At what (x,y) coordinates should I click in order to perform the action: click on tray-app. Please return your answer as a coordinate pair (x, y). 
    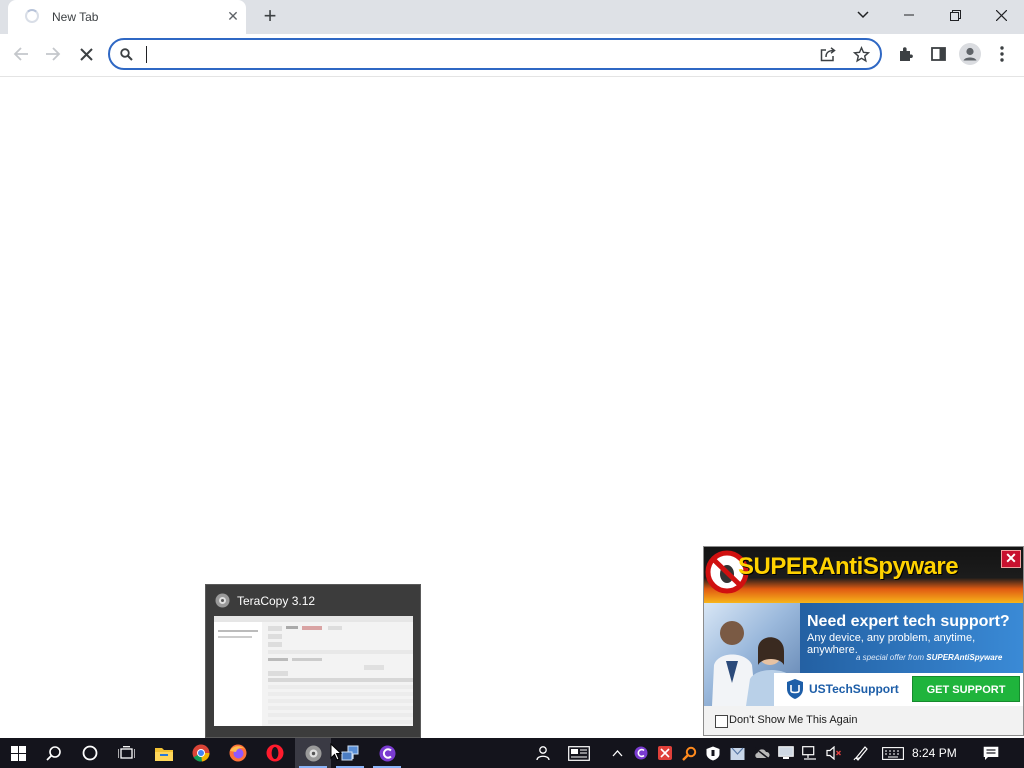
    Looking at the image, I should click on (665, 753).